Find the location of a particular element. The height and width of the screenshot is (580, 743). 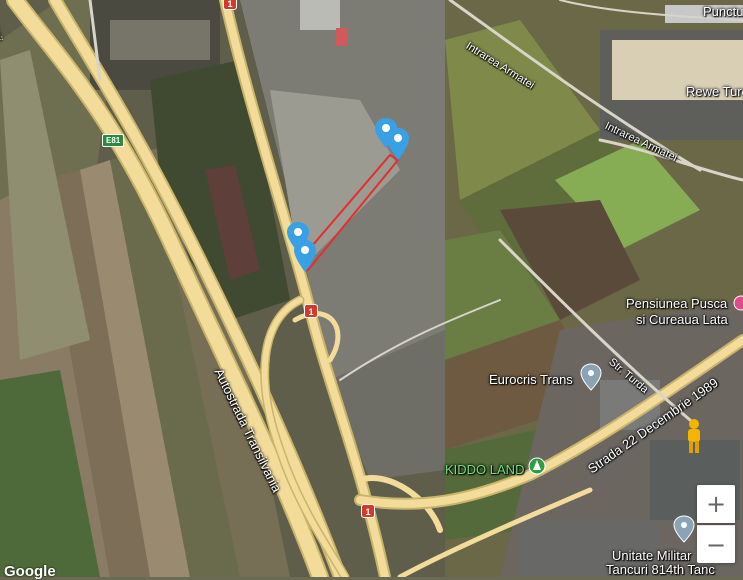

route-shield-1-middle: 1 is located at coordinates (311, 311).